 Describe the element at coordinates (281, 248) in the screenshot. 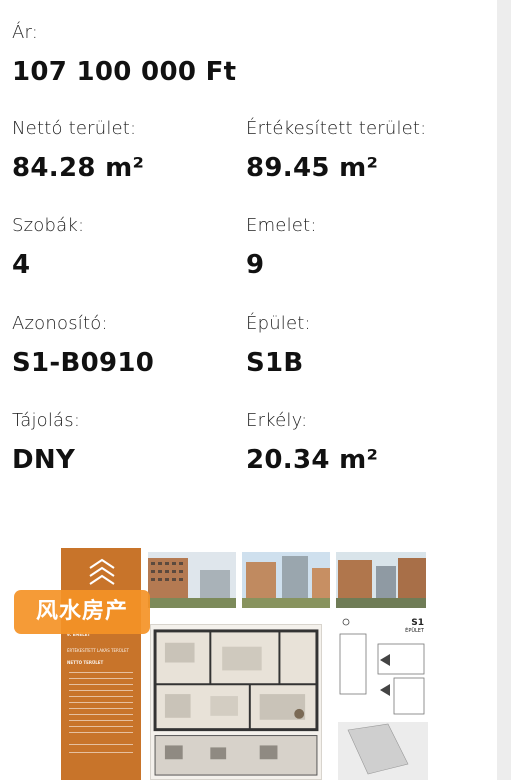

I see `floor-field: Emelet: 9` at that location.